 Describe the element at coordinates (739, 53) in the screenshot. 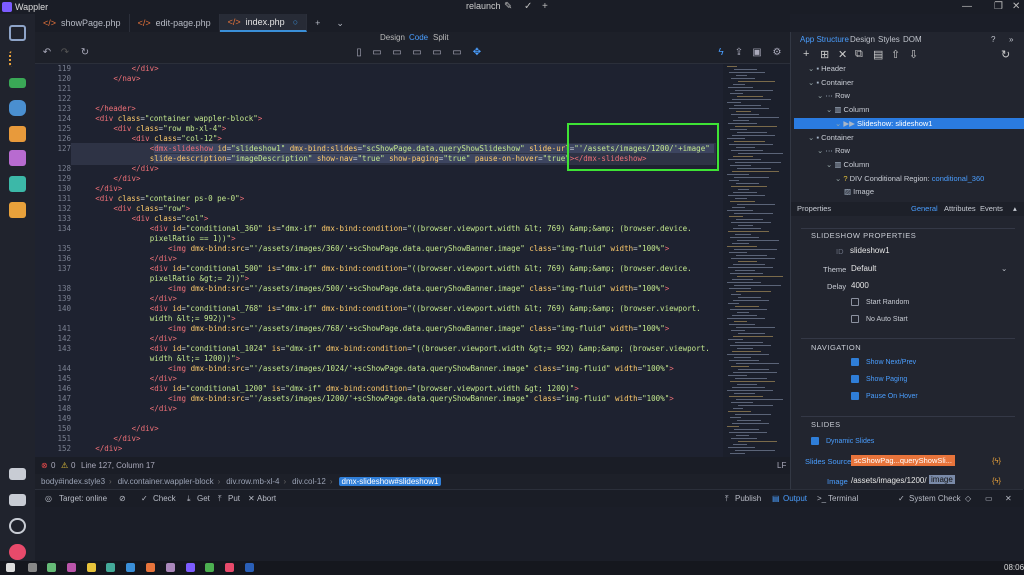

I see `share-icon: ⇪` at that location.